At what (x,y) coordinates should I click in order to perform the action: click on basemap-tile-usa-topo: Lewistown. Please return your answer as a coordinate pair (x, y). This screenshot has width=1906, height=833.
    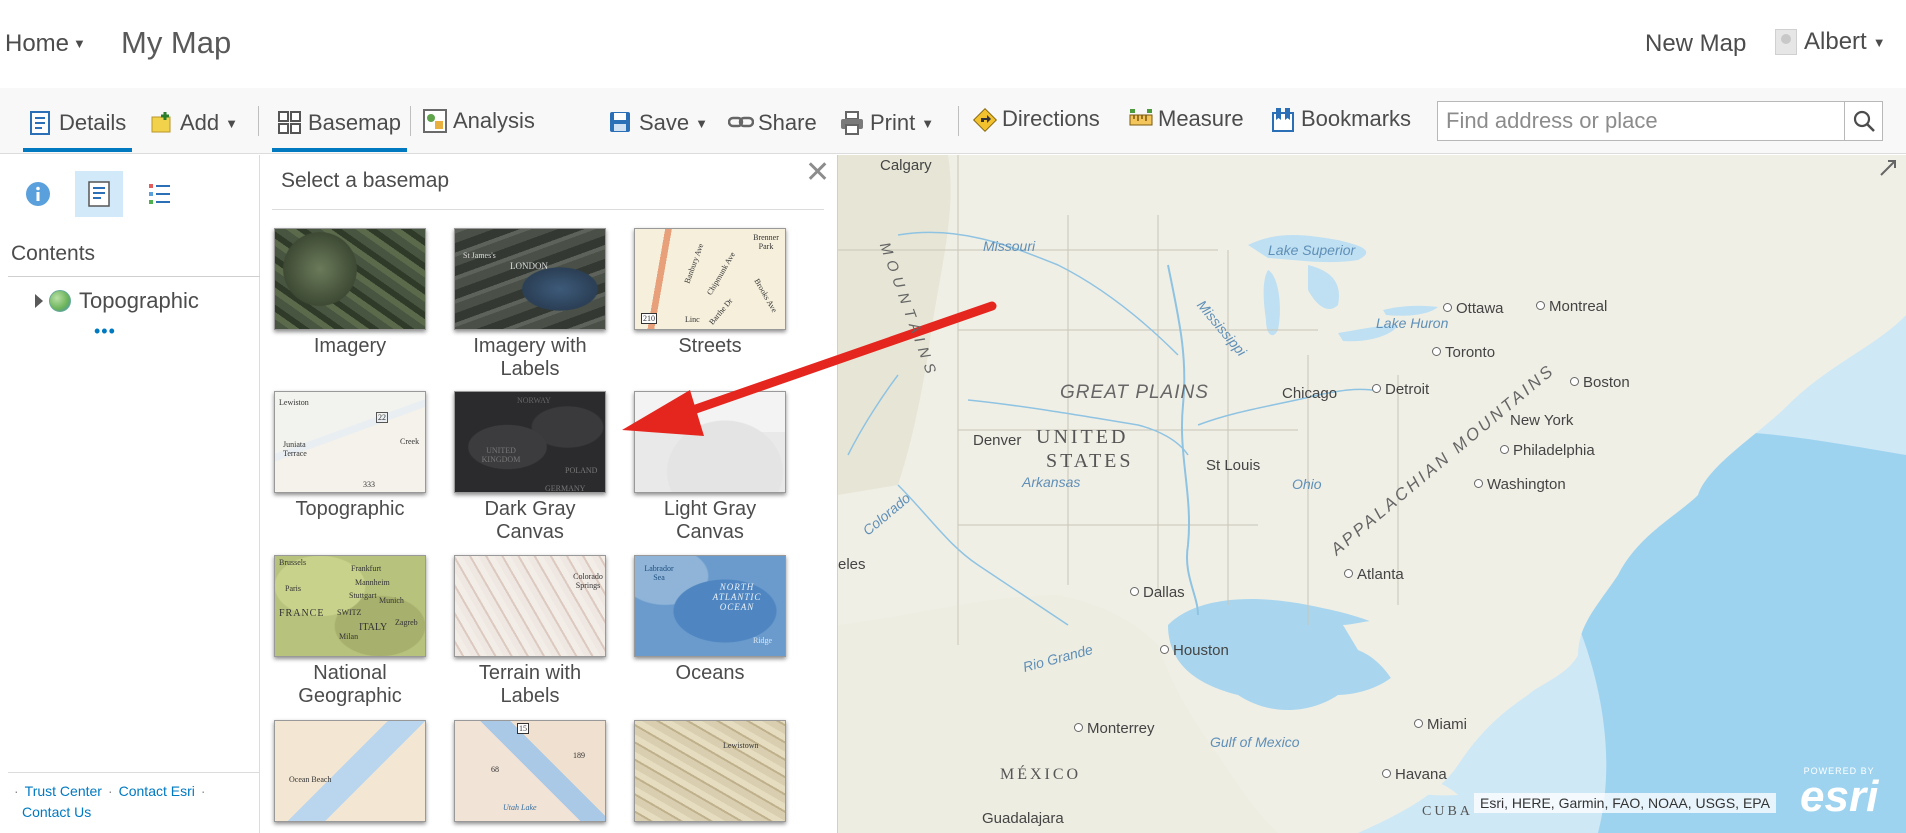
    Looking at the image, I should click on (710, 771).